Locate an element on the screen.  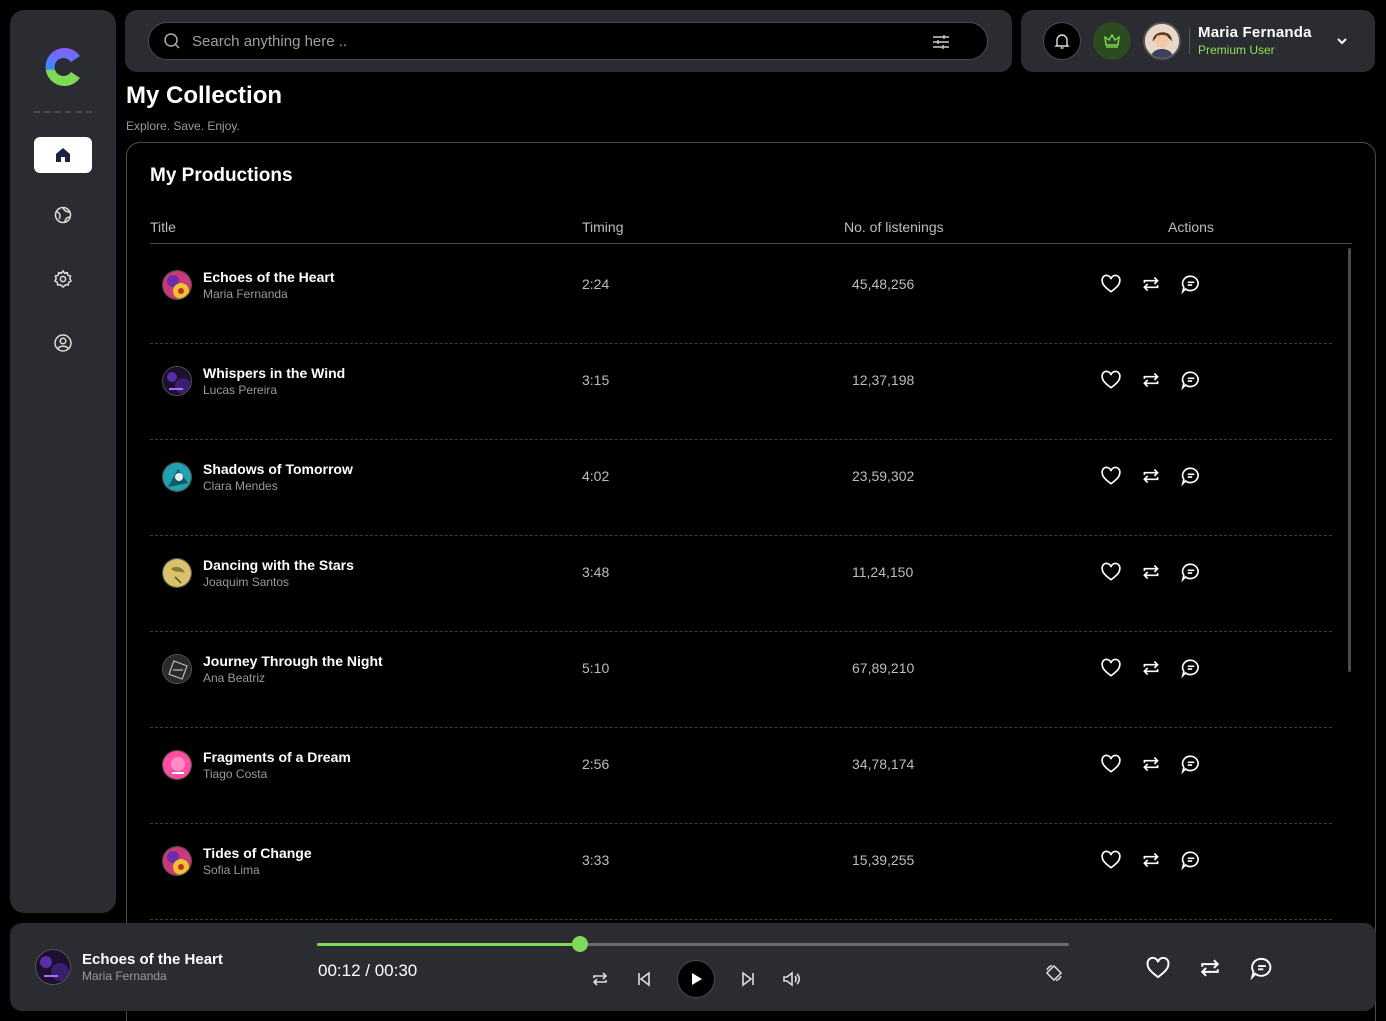
song-title: Fragments of a Dream is located at coordinates (277, 757).